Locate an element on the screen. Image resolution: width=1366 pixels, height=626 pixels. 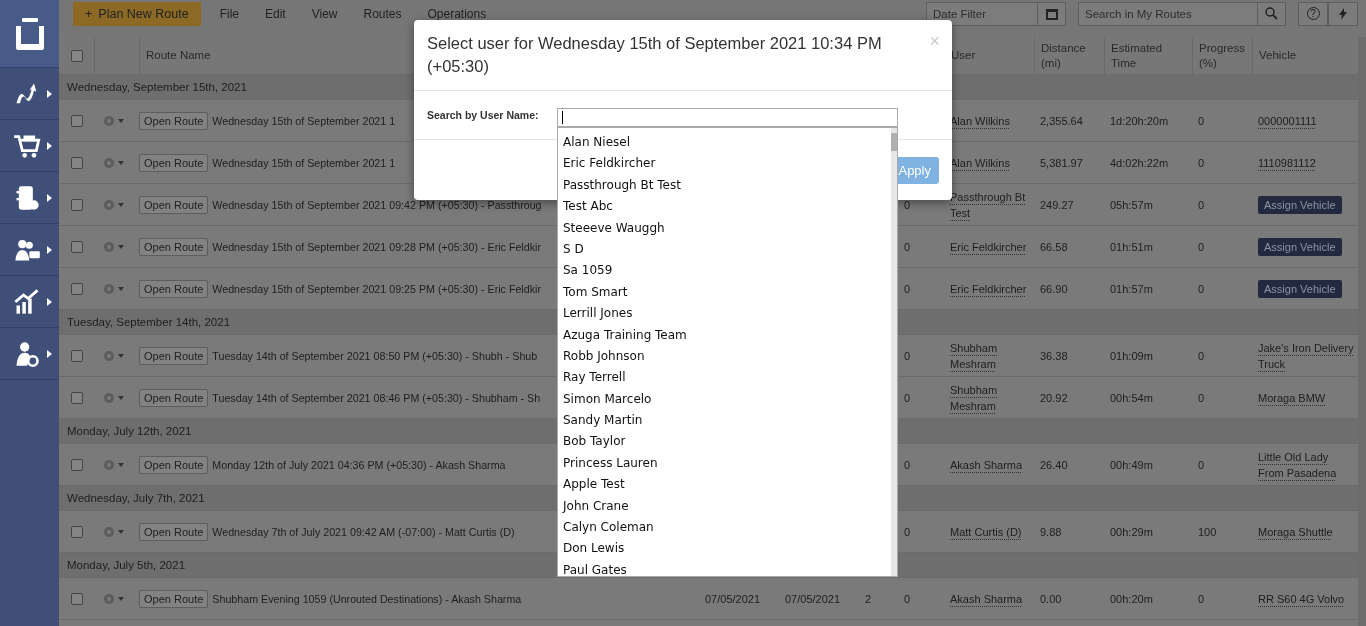
user-link: Passthrough Bt Test is located at coordinates (992, 204).